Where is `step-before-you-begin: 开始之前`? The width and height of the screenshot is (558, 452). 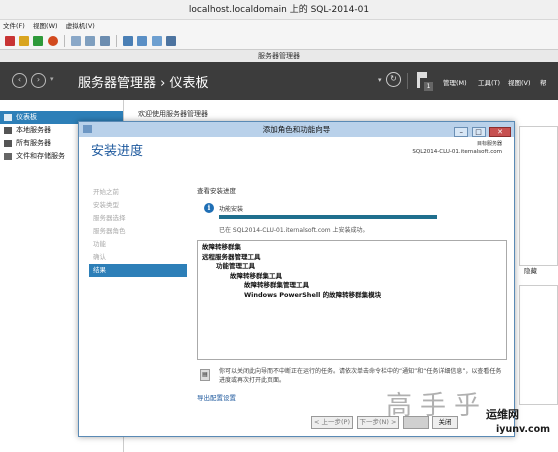
step-before-you-begin: 开始之前 is located at coordinates (106, 192).